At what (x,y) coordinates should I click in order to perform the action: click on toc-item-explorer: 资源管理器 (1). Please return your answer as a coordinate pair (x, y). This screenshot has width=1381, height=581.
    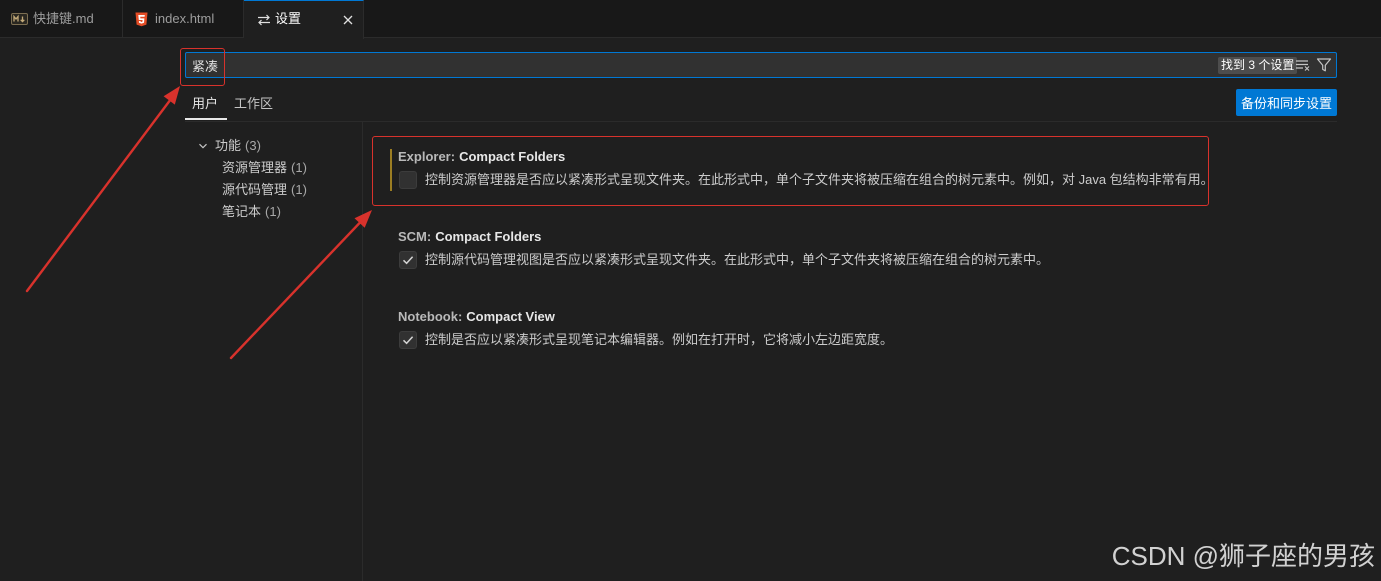
    Looking at the image, I should click on (264, 168).